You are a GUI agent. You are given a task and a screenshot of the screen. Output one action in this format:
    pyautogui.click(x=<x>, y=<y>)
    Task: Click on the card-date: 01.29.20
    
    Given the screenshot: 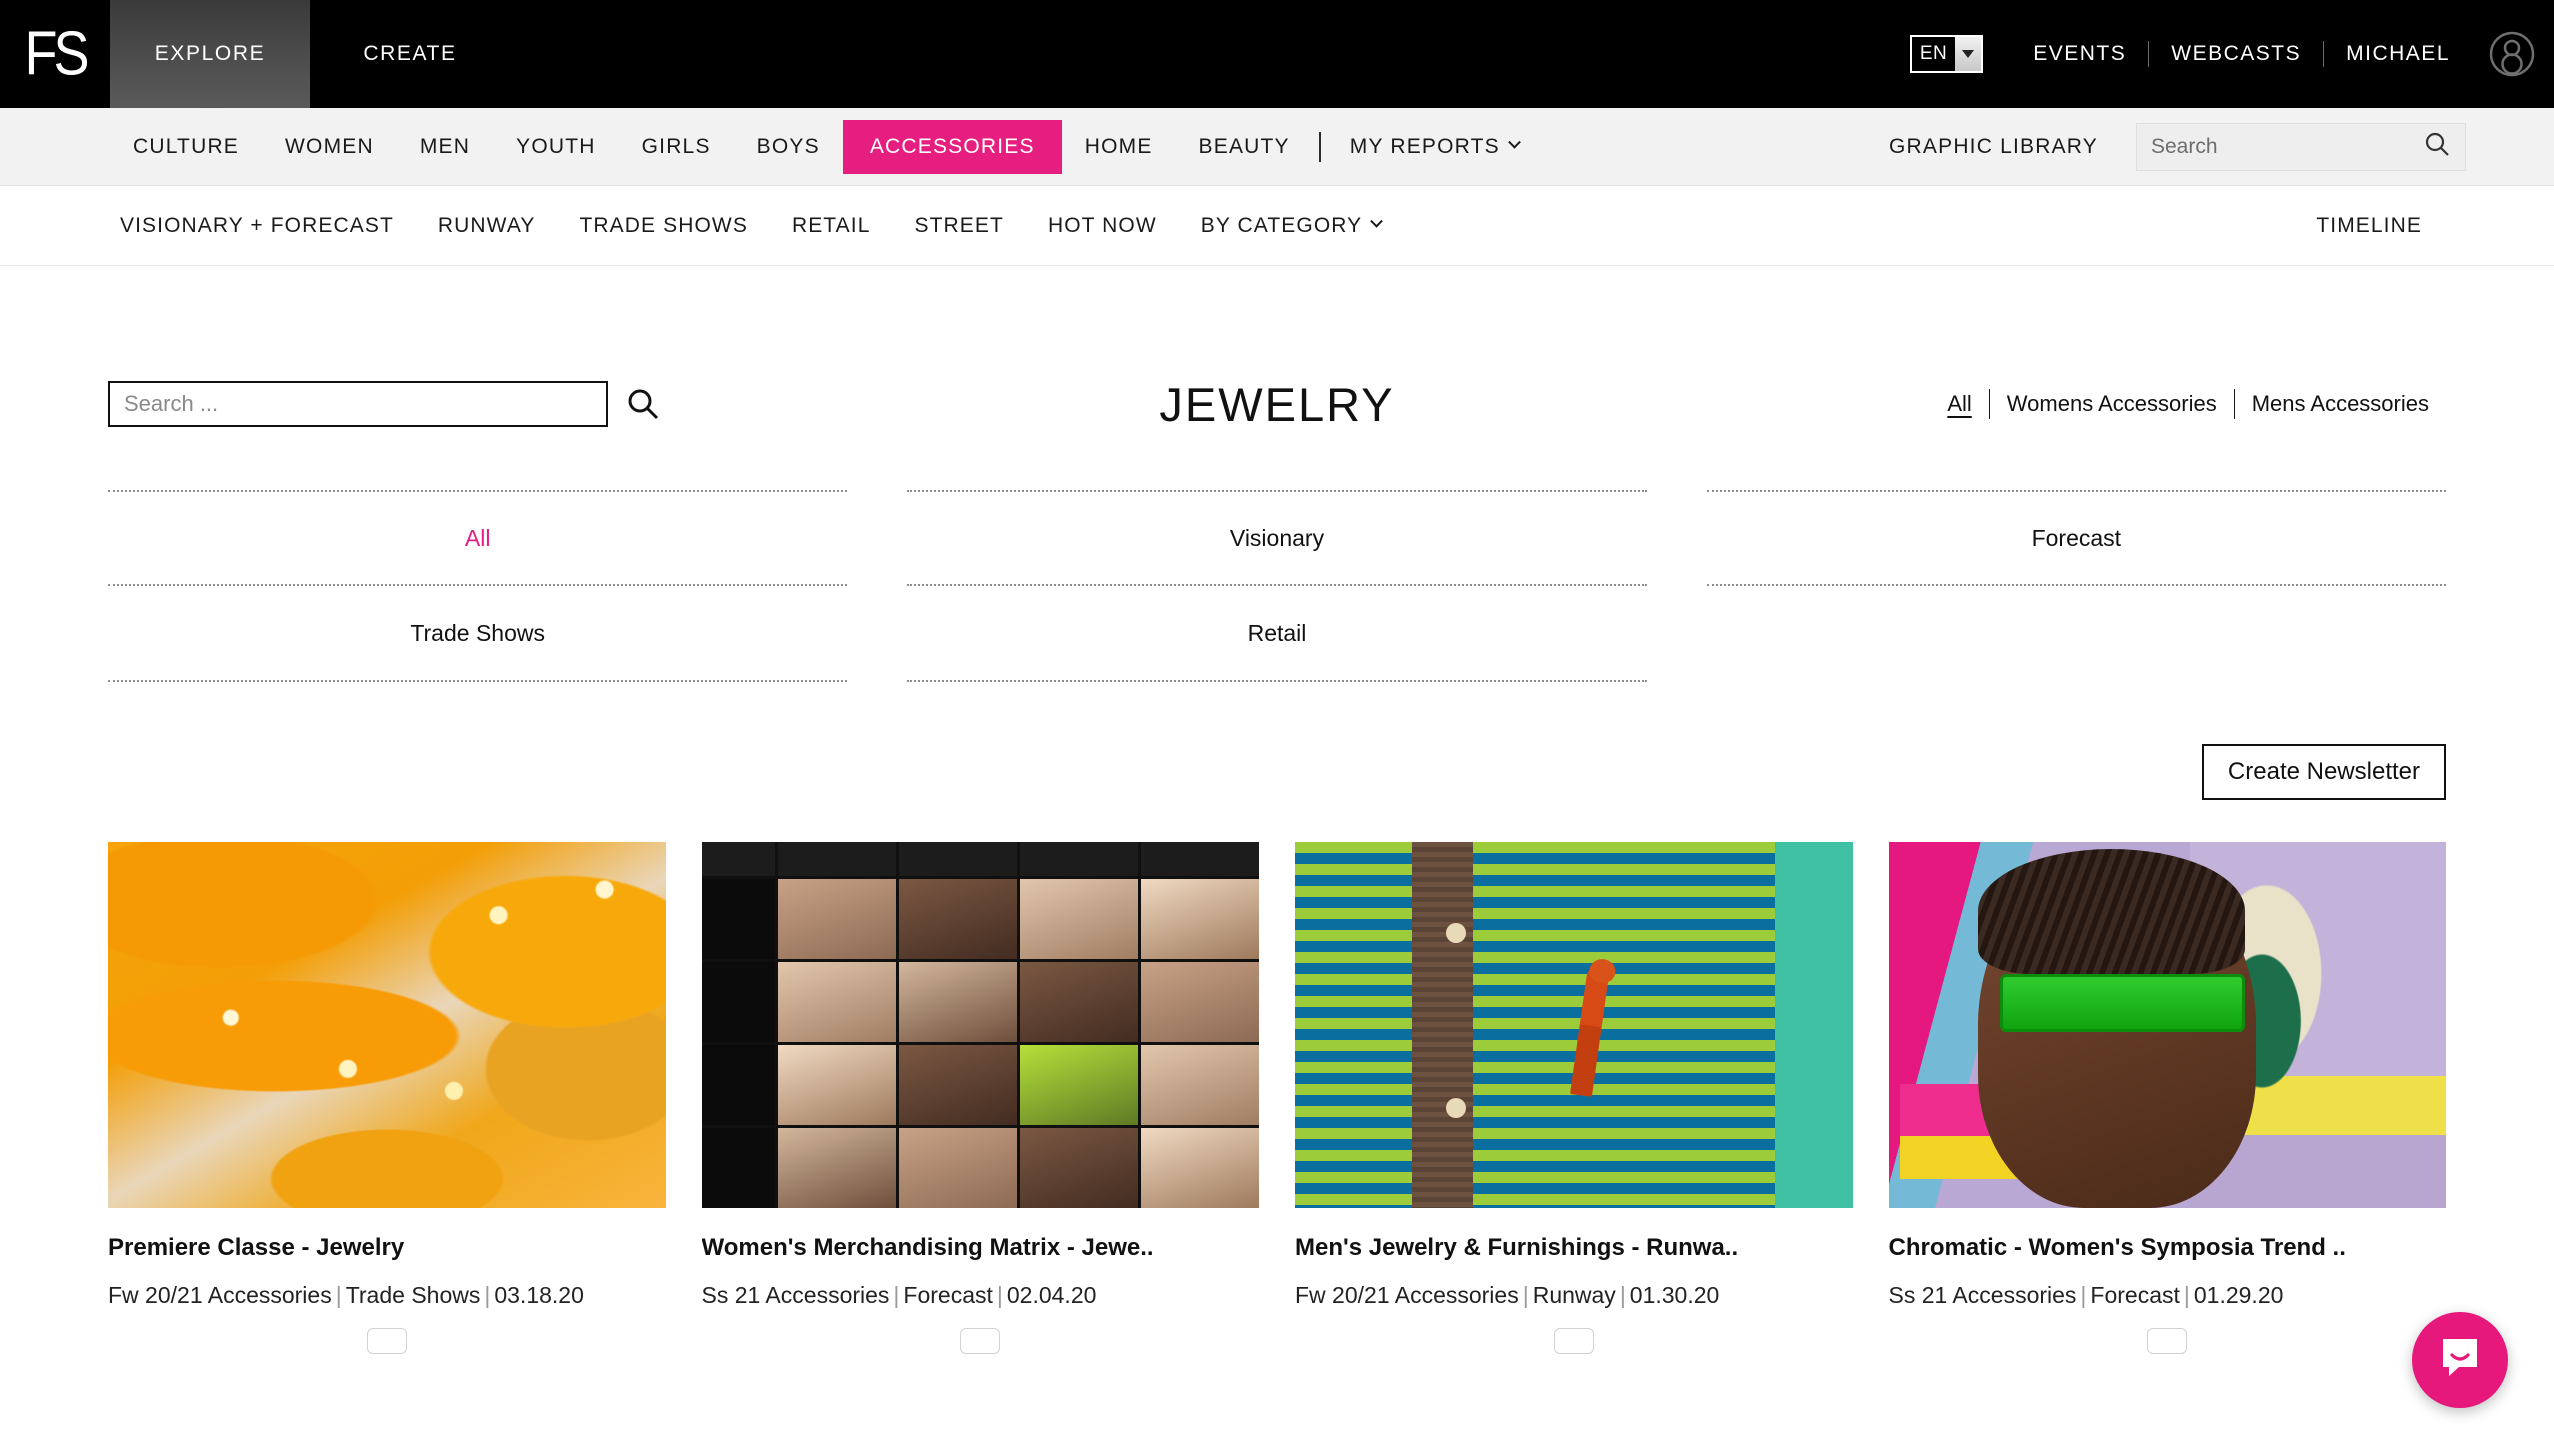 What is the action you would take?
    pyautogui.click(x=2238, y=1294)
    